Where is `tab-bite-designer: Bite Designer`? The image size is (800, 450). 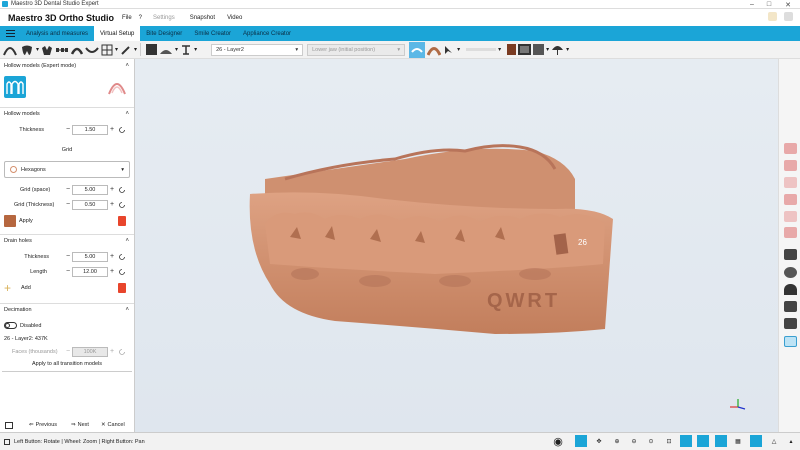 tab-bite-designer: Bite Designer is located at coordinates (164, 33).